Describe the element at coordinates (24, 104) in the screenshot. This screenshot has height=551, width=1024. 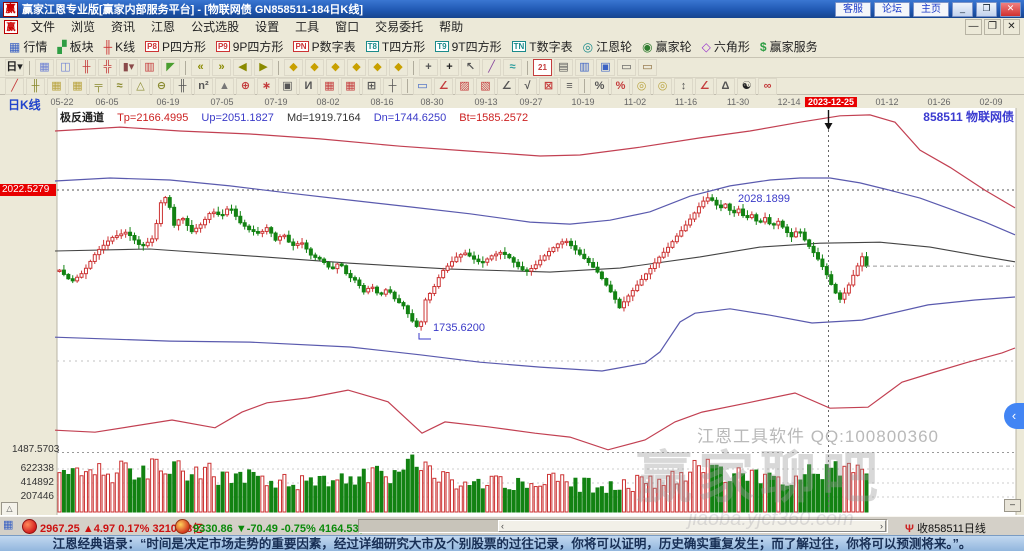
I see `kline-period-tab: 日K线` at that location.